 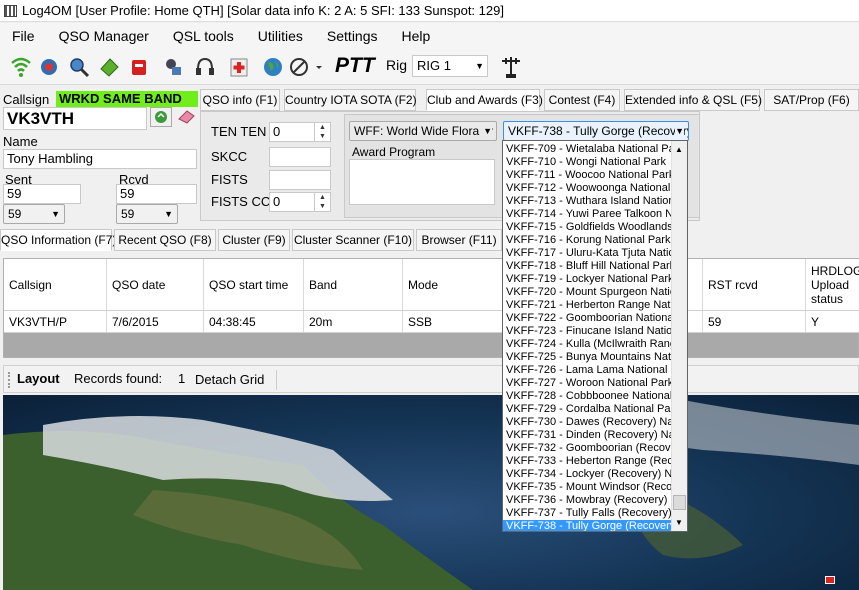 What do you see at coordinates (416, 36) in the screenshot?
I see `menu-help: Help` at bounding box center [416, 36].